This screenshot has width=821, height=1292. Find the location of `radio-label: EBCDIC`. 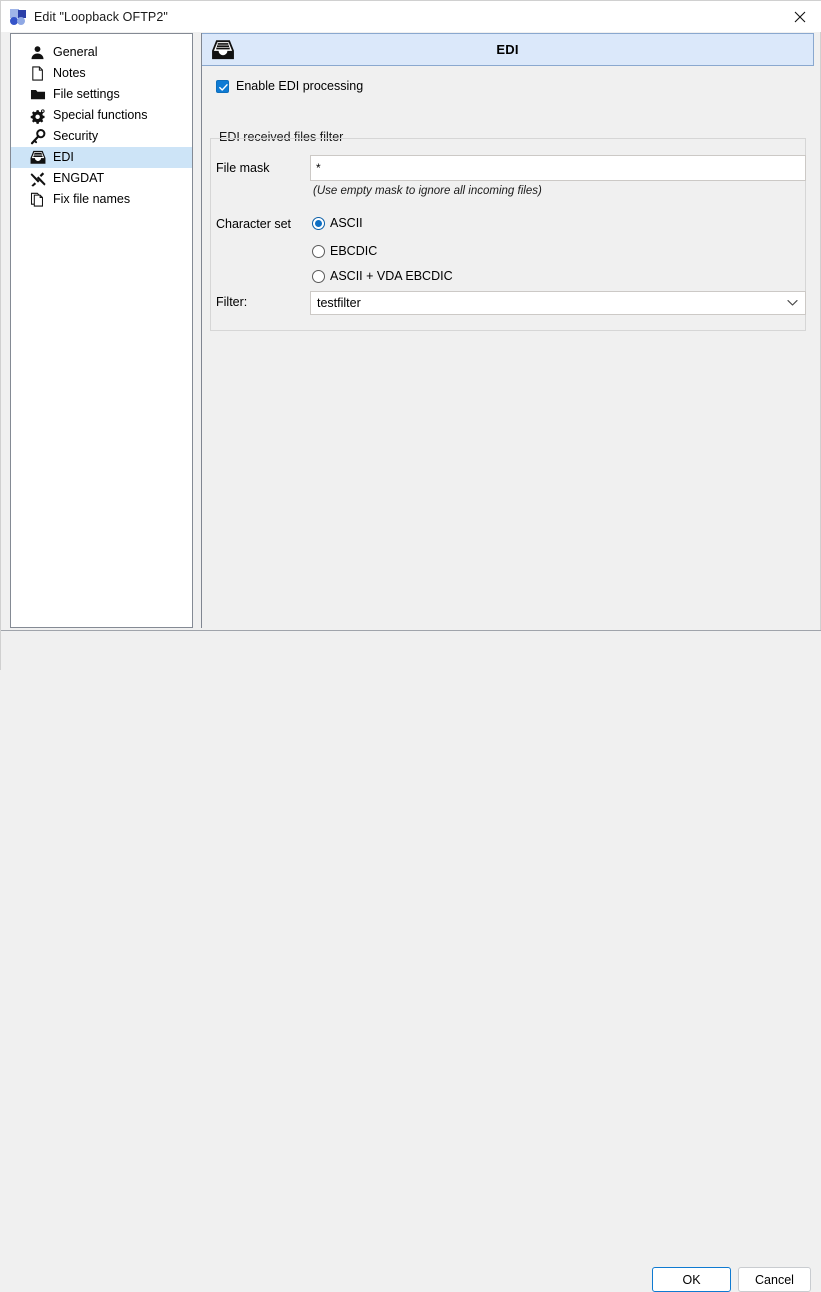

radio-label: EBCDIC is located at coordinates (354, 251).